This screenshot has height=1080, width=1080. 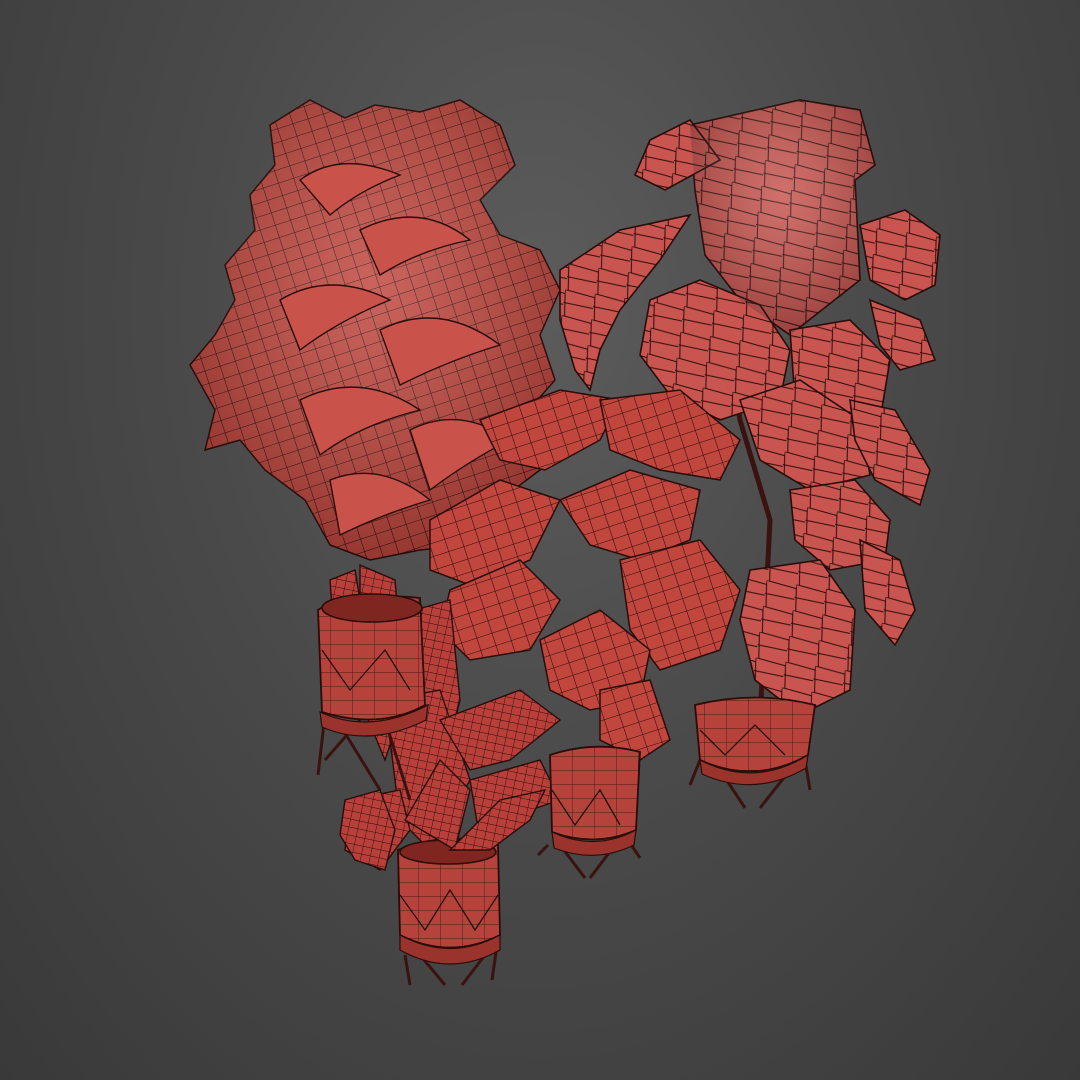 What do you see at coordinates (449, 911) in the screenshot?
I see `pot-with-stand-front` at bounding box center [449, 911].